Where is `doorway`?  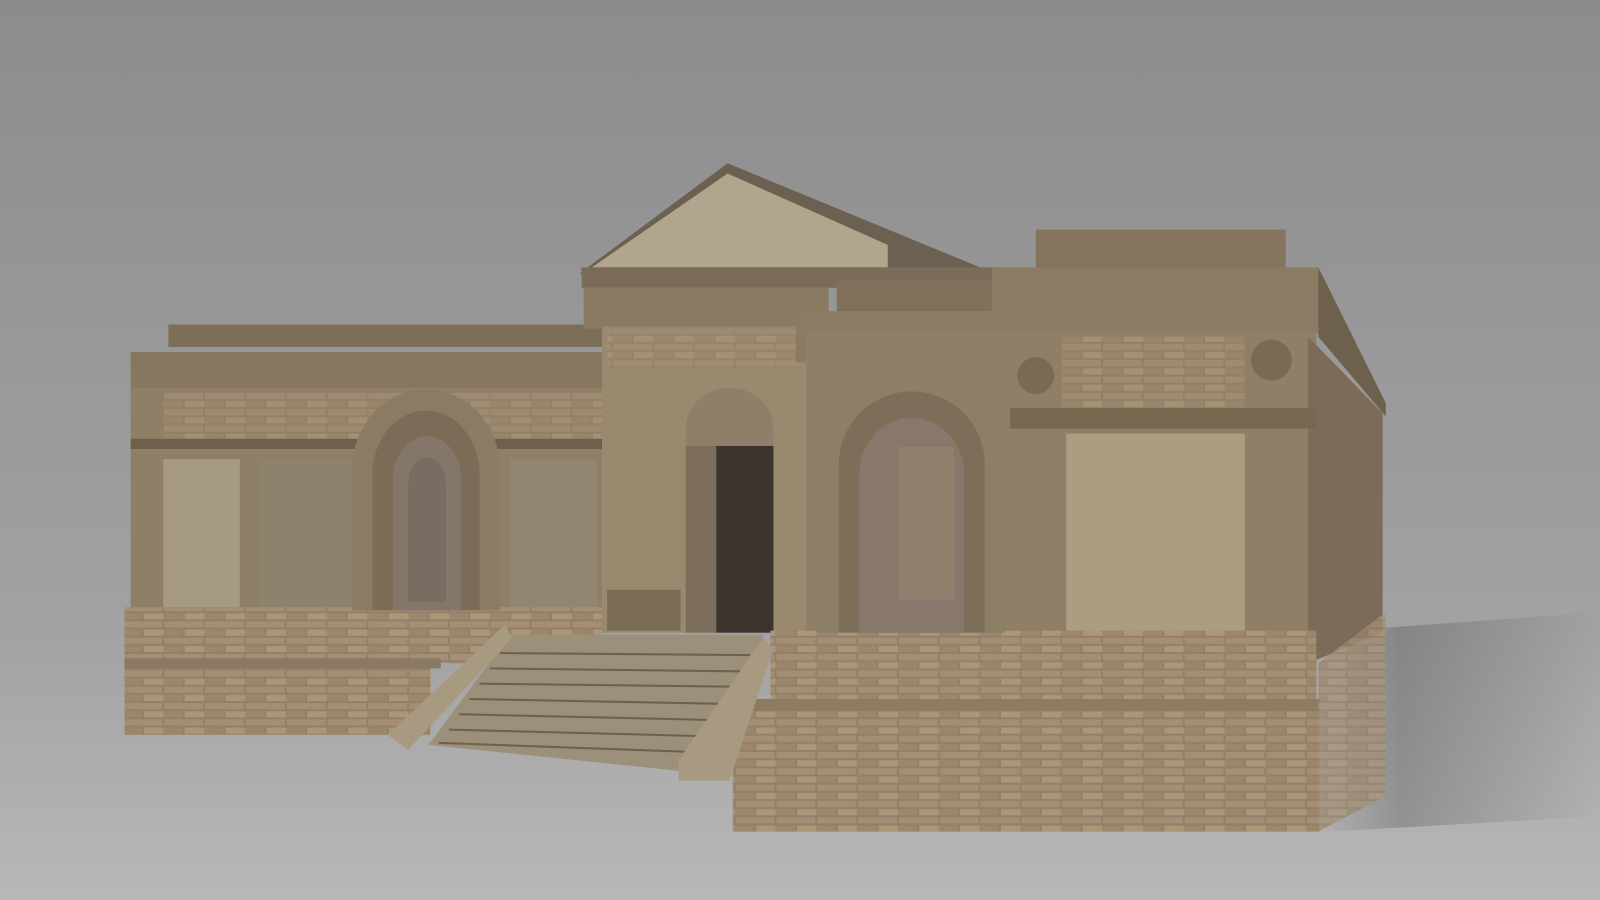
doorway is located at coordinates (744, 539).